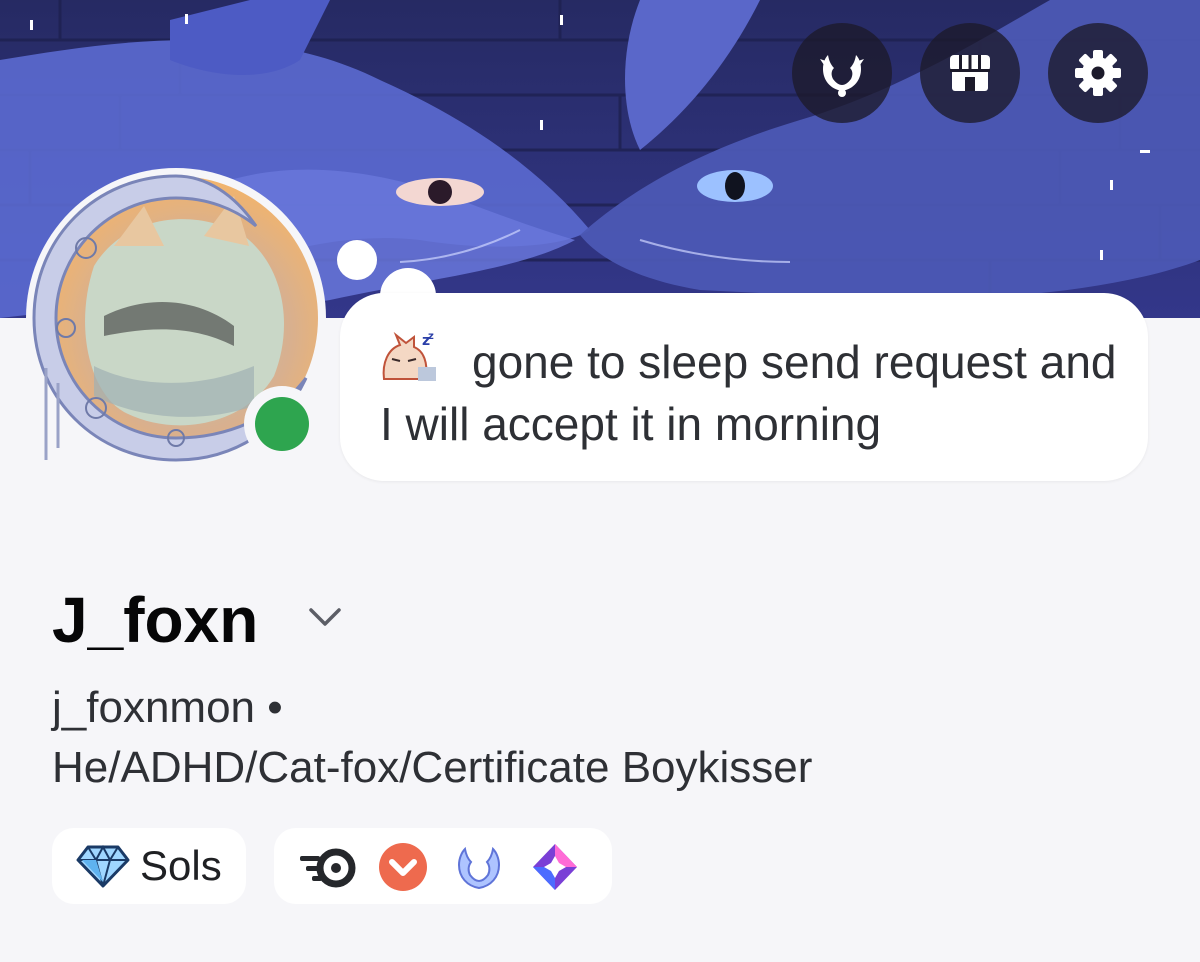 This screenshot has width=1200, height=962. I want to click on status-indicator, so click(282, 424).